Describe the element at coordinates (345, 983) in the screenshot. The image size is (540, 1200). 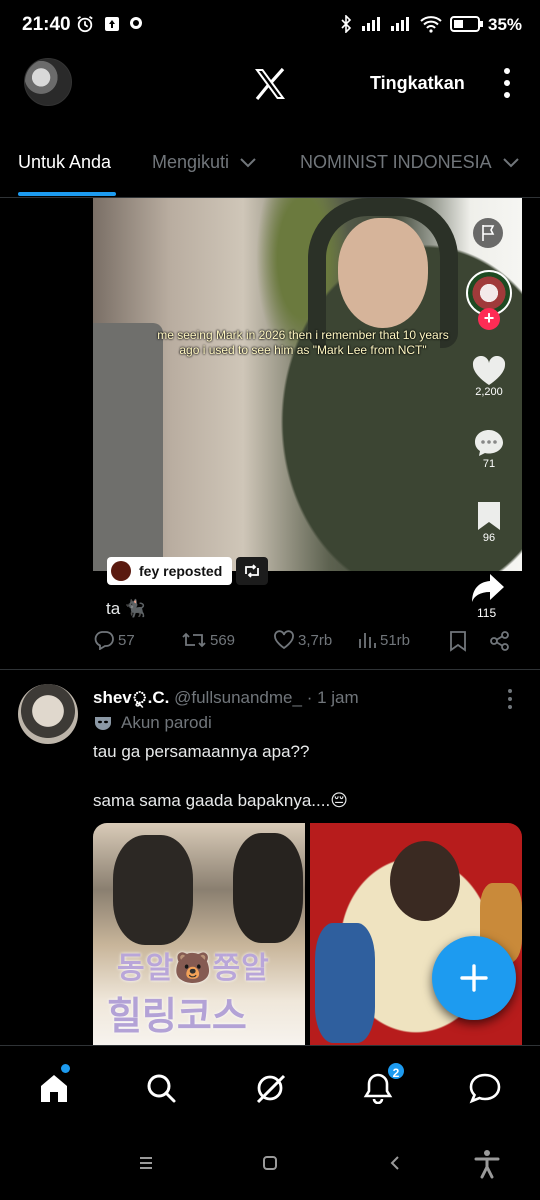
I see `image-figure-child` at that location.